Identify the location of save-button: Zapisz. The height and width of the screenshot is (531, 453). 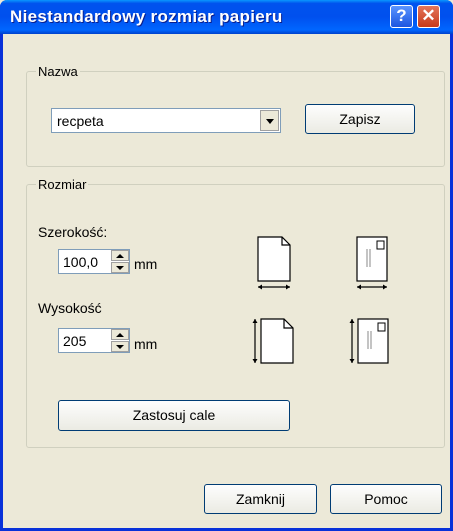
(360, 119).